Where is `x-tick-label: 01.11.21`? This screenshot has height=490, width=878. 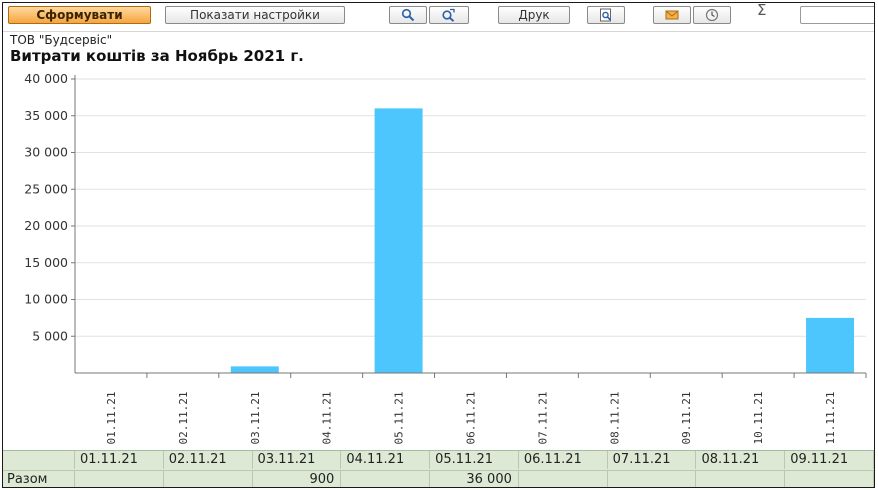
x-tick-label: 01.11.21 is located at coordinates (111, 418).